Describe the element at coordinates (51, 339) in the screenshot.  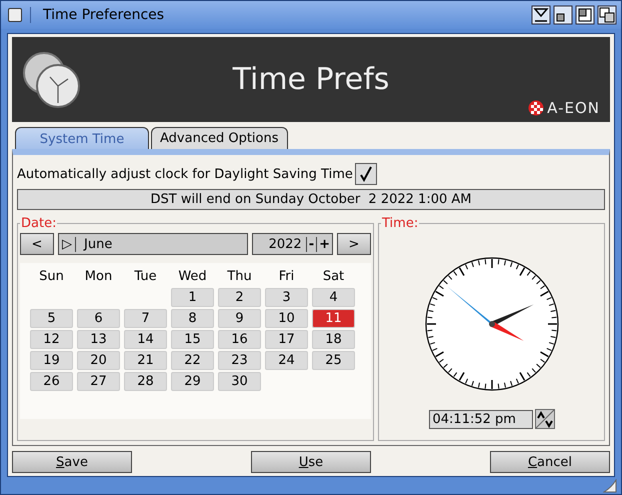
I see `day-button: 12` at that location.